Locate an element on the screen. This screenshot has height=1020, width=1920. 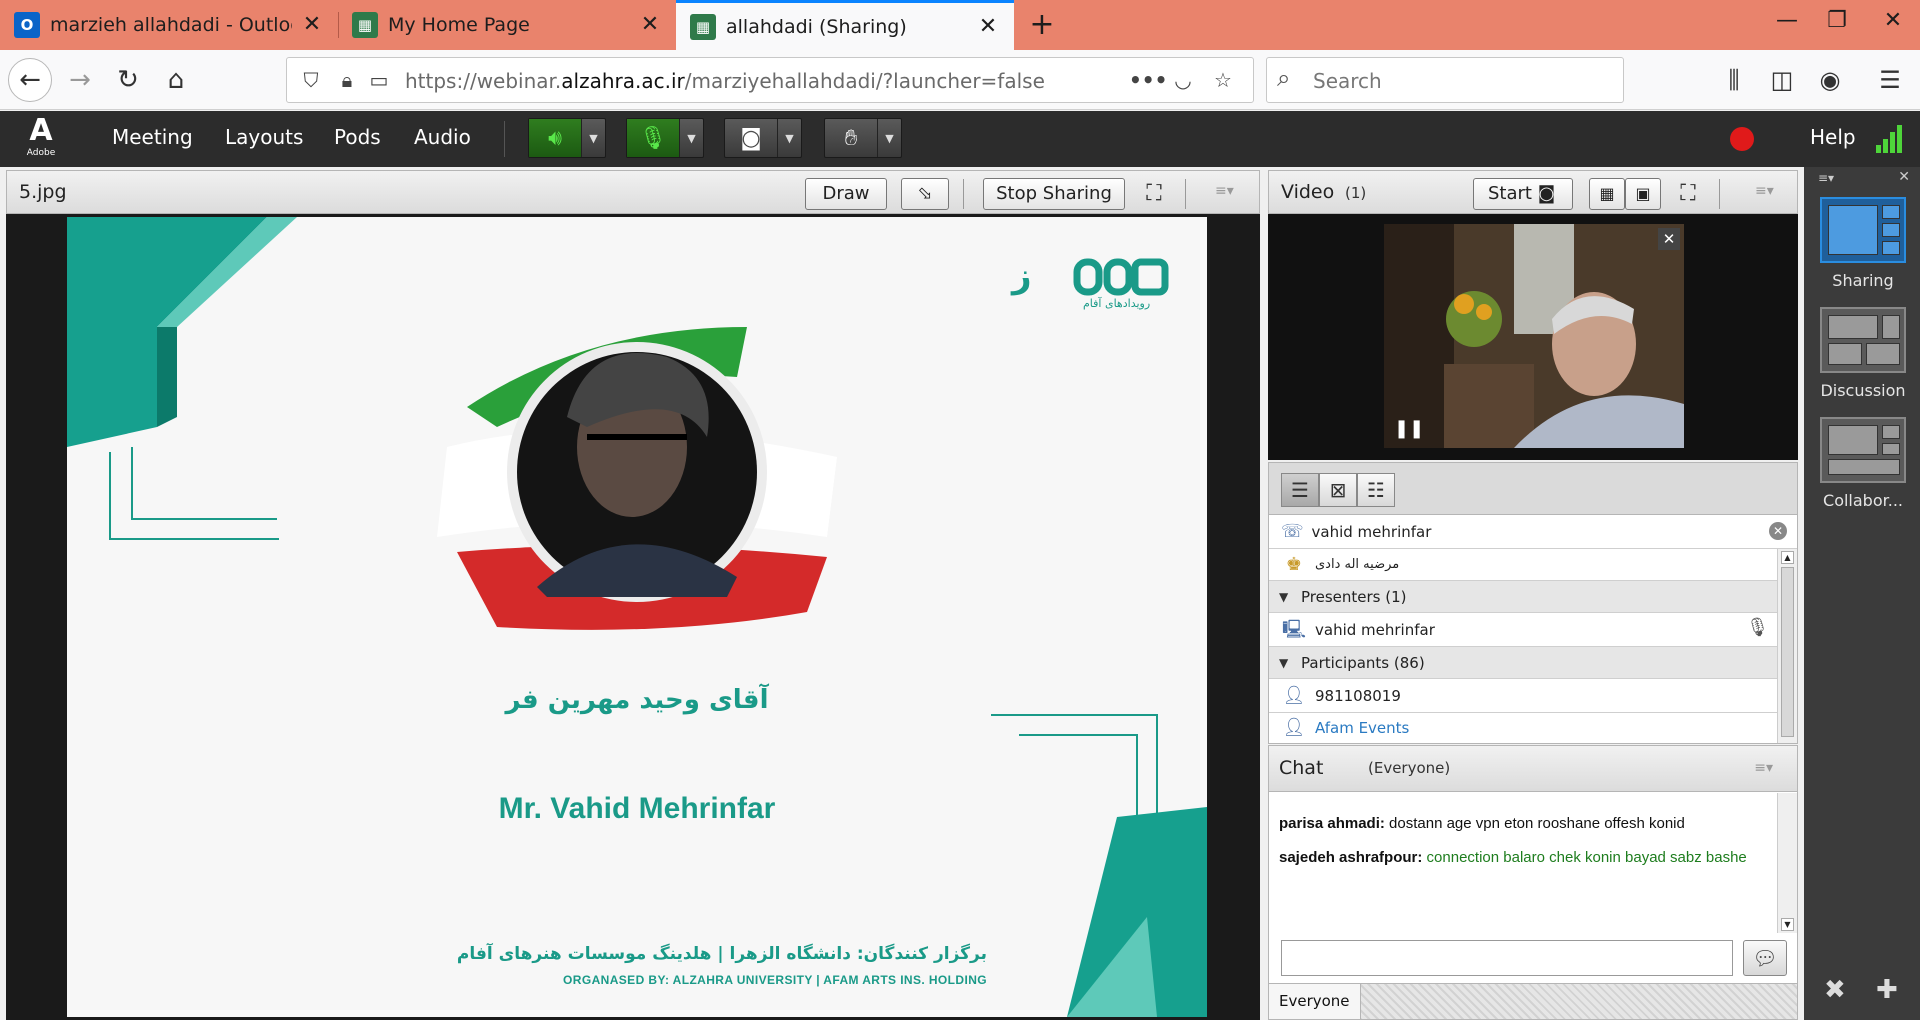
raise-hand-icon: ✋︎ is located at coordinates (851, 138).